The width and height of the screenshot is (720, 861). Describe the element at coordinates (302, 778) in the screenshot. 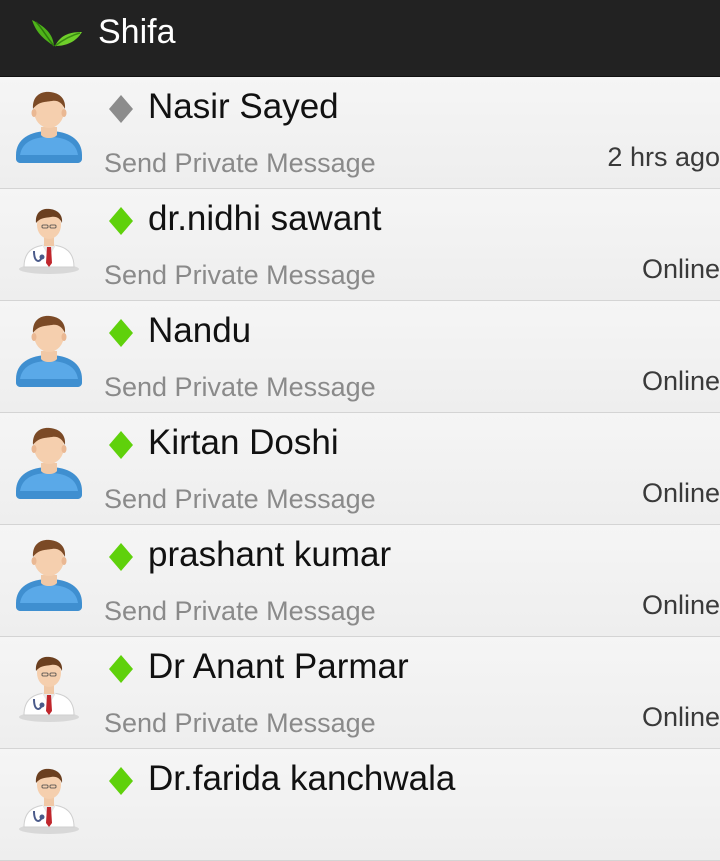

I see `contact-name: Dr.farida kanchwala` at that location.